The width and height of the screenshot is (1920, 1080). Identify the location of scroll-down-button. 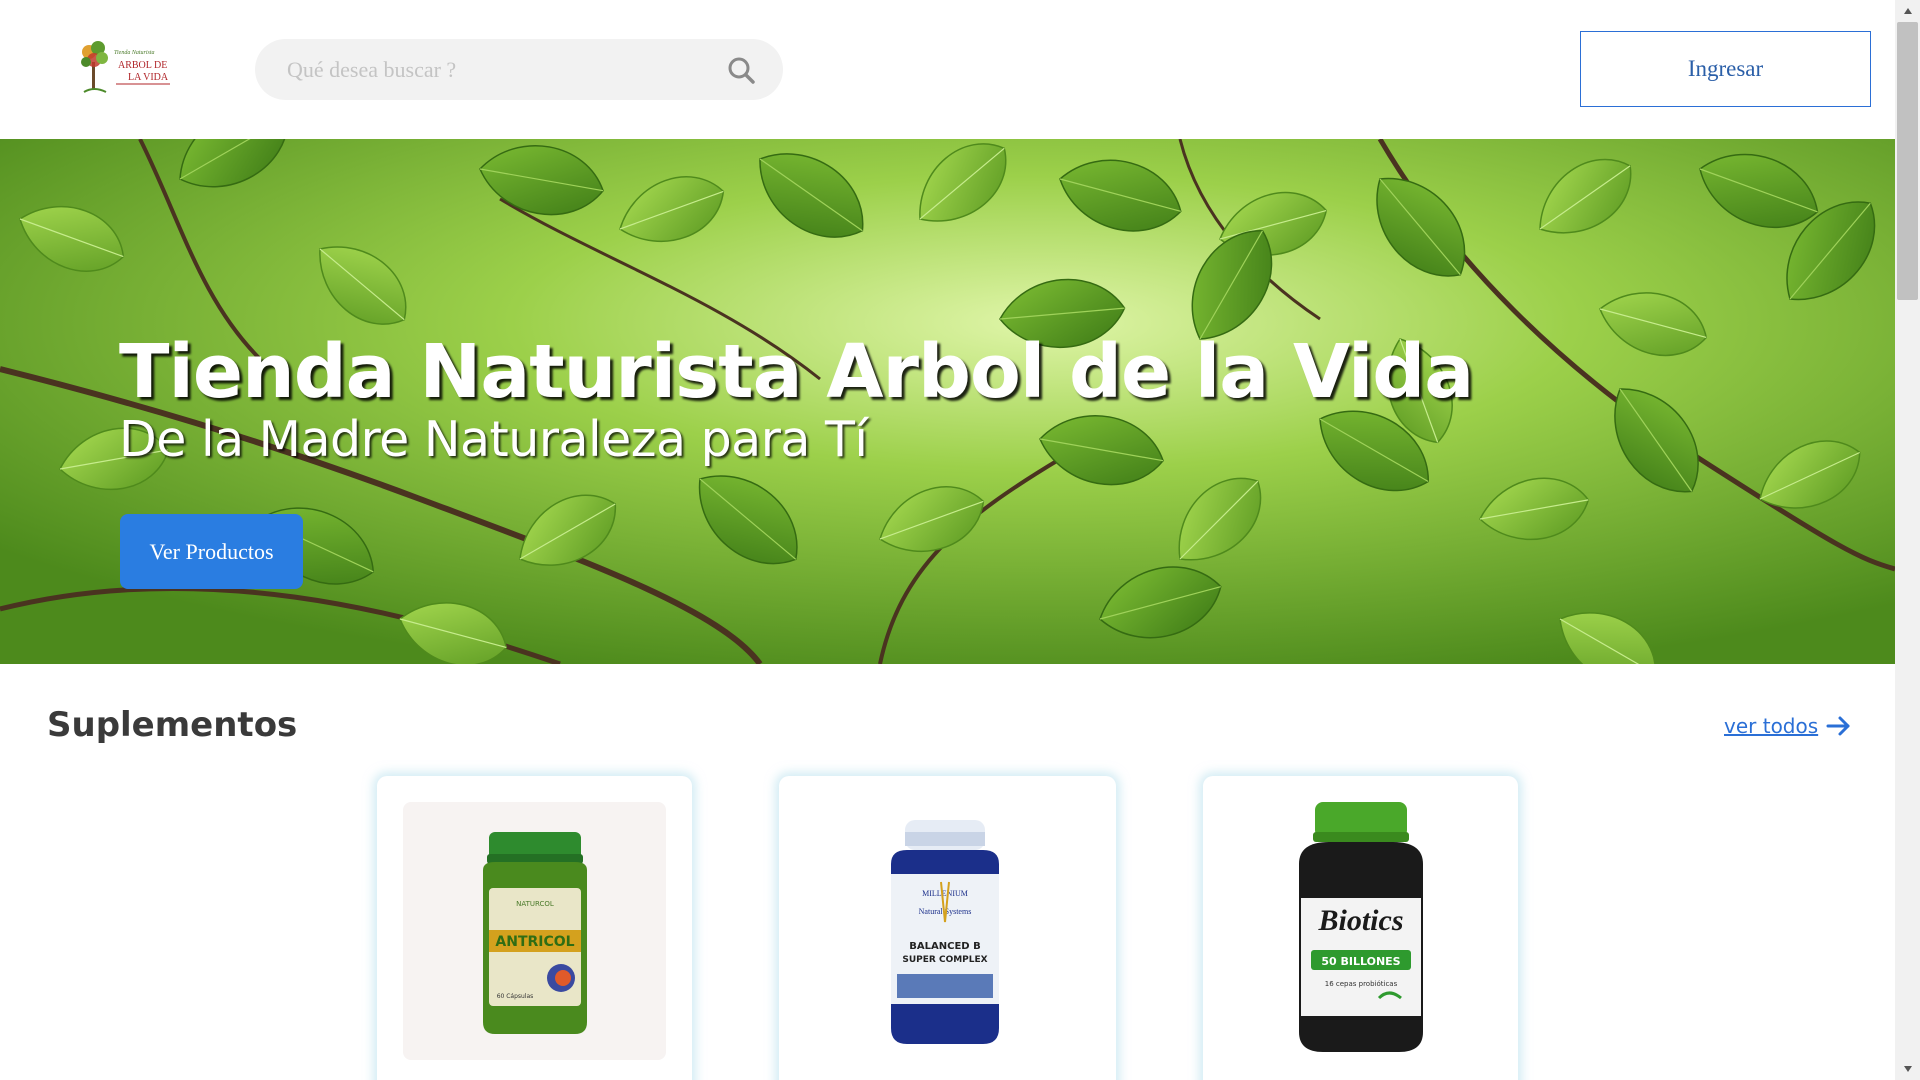
(1907, 1069).